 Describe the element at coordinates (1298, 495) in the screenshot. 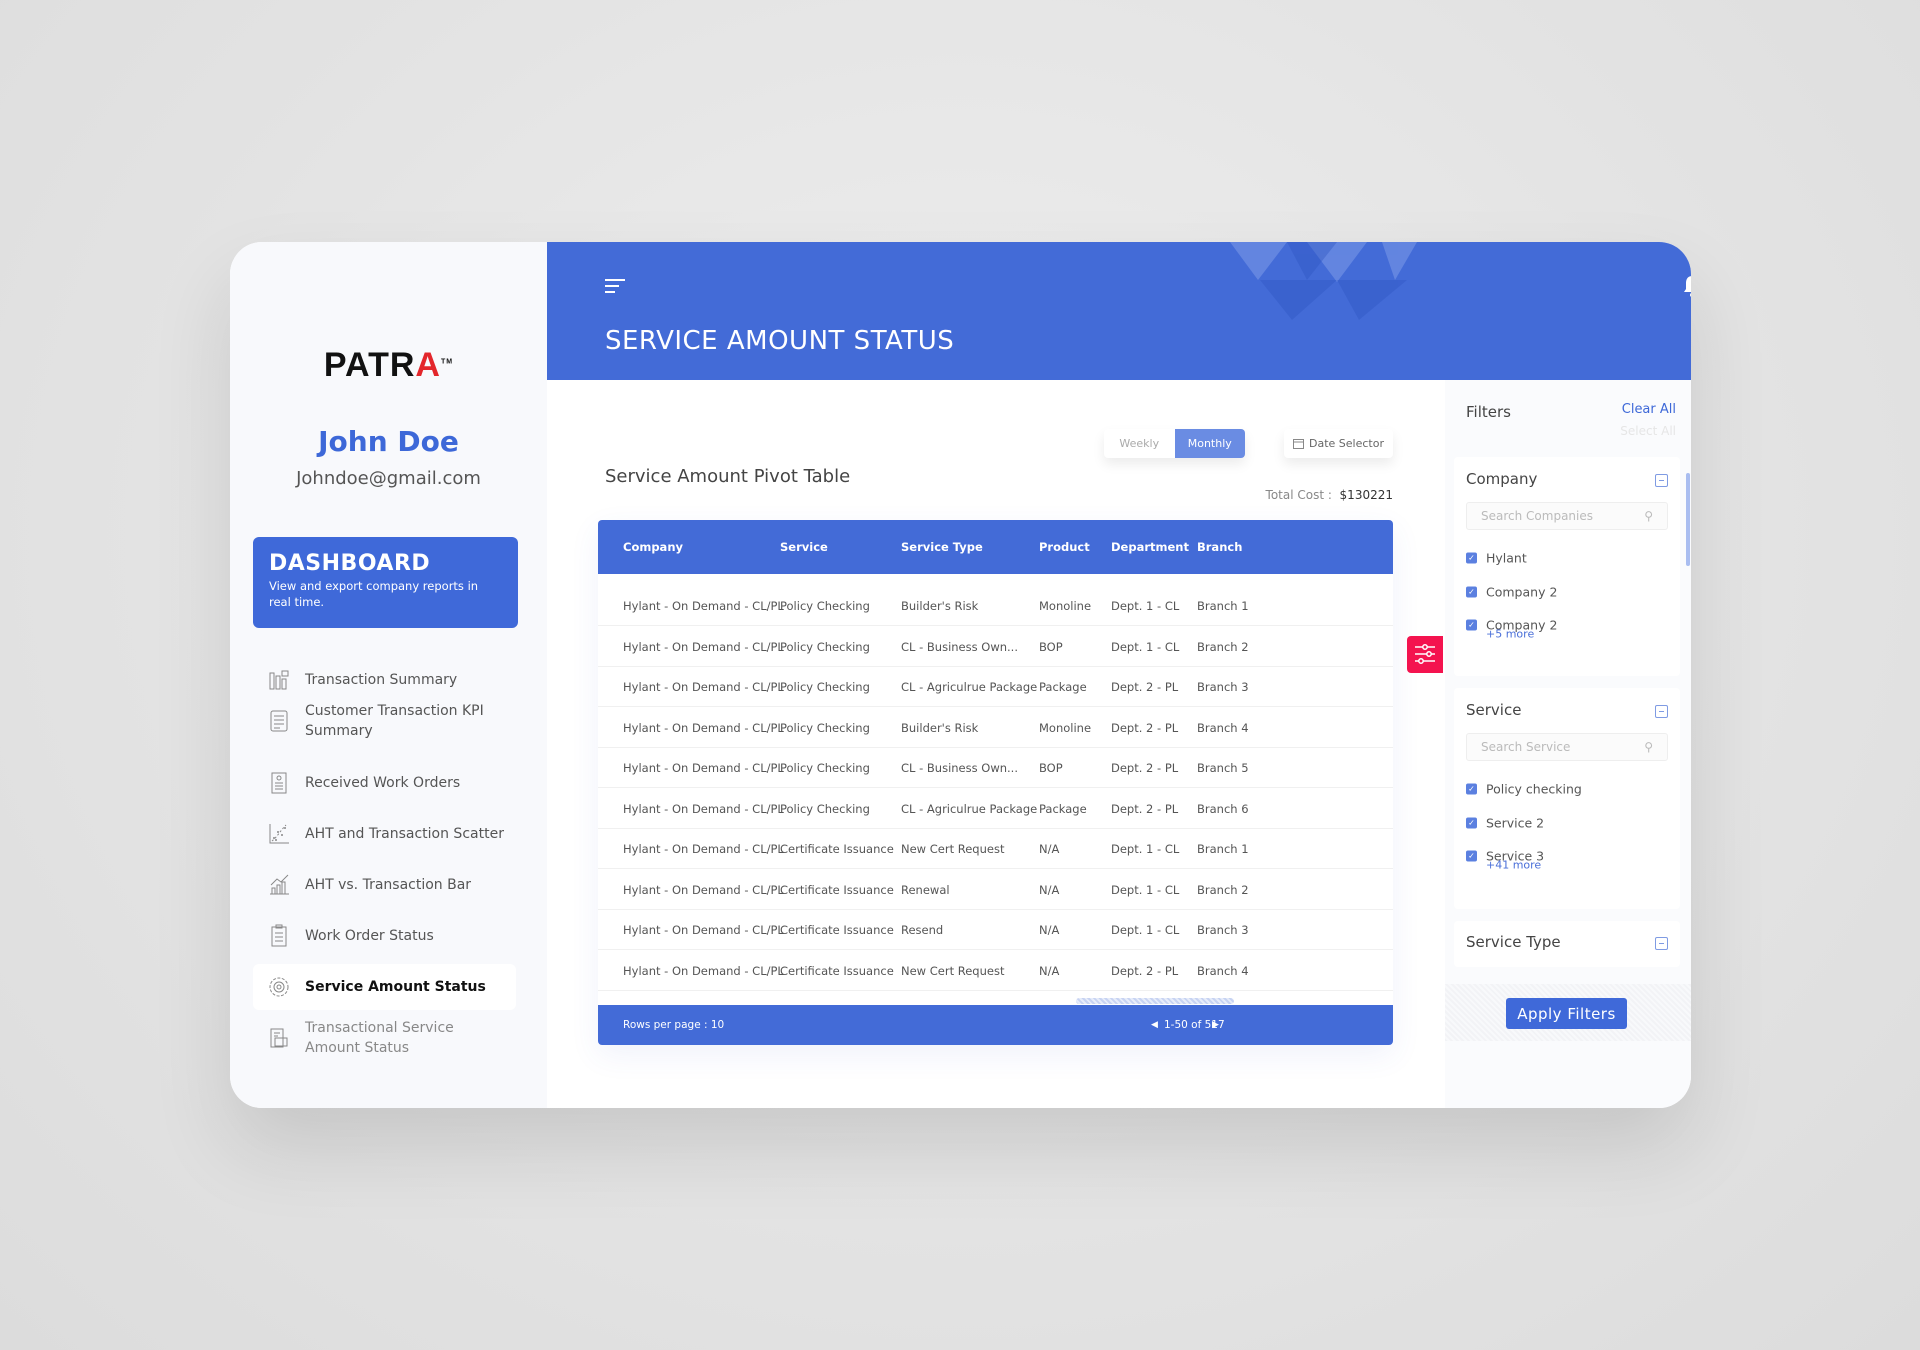

I see `total-cost-label: Total Cost :` at that location.